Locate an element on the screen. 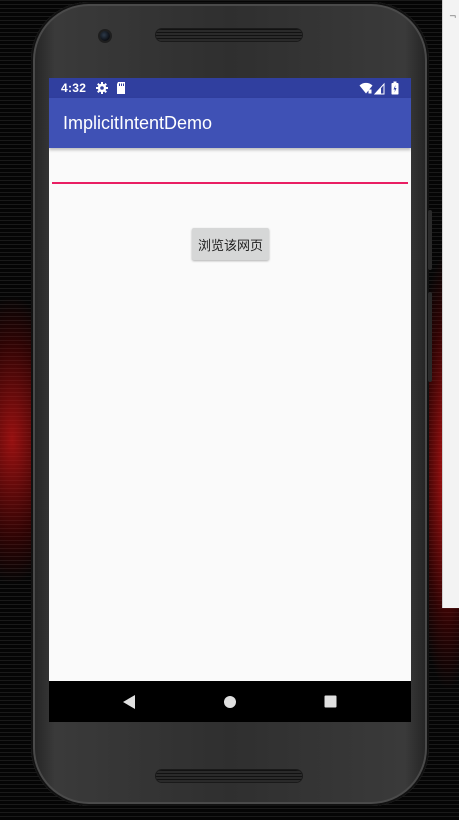 This screenshot has width=459, height=820. app-bar: ImplicitIntentDemo is located at coordinates (230, 123).